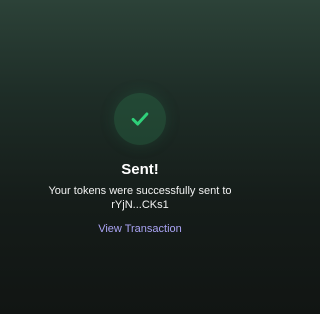 The width and height of the screenshot is (320, 314). Describe the element at coordinates (140, 205) in the screenshot. I see `recipient-address: rYjN...CKs1` at that location.